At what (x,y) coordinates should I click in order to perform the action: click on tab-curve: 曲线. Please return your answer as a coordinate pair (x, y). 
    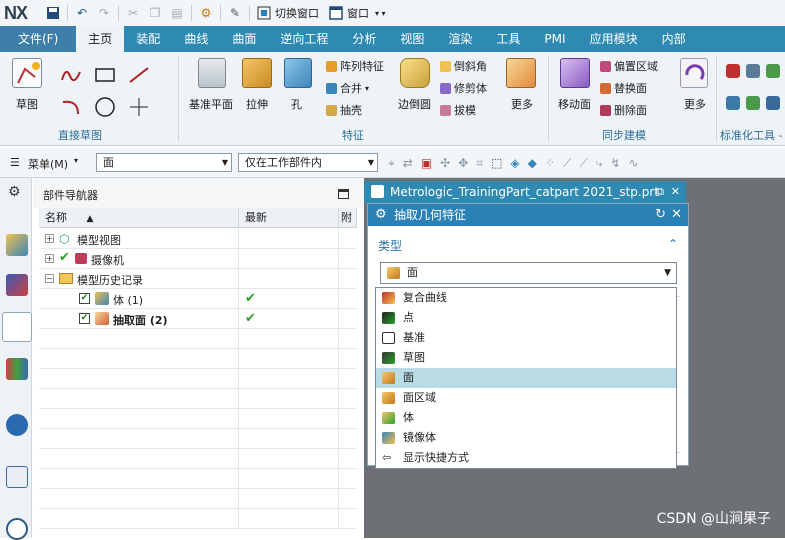
    Looking at the image, I should click on (196, 39).